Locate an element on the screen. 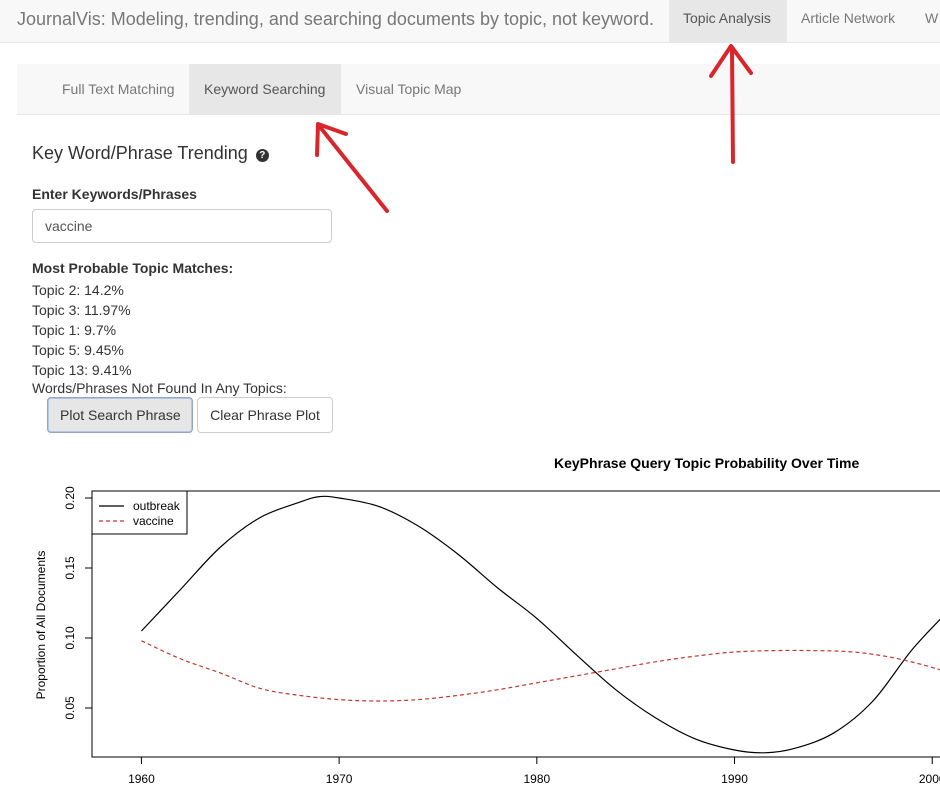 The image size is (940, 789). x-tick-label: 1970 is located at coordinates (339, 779).